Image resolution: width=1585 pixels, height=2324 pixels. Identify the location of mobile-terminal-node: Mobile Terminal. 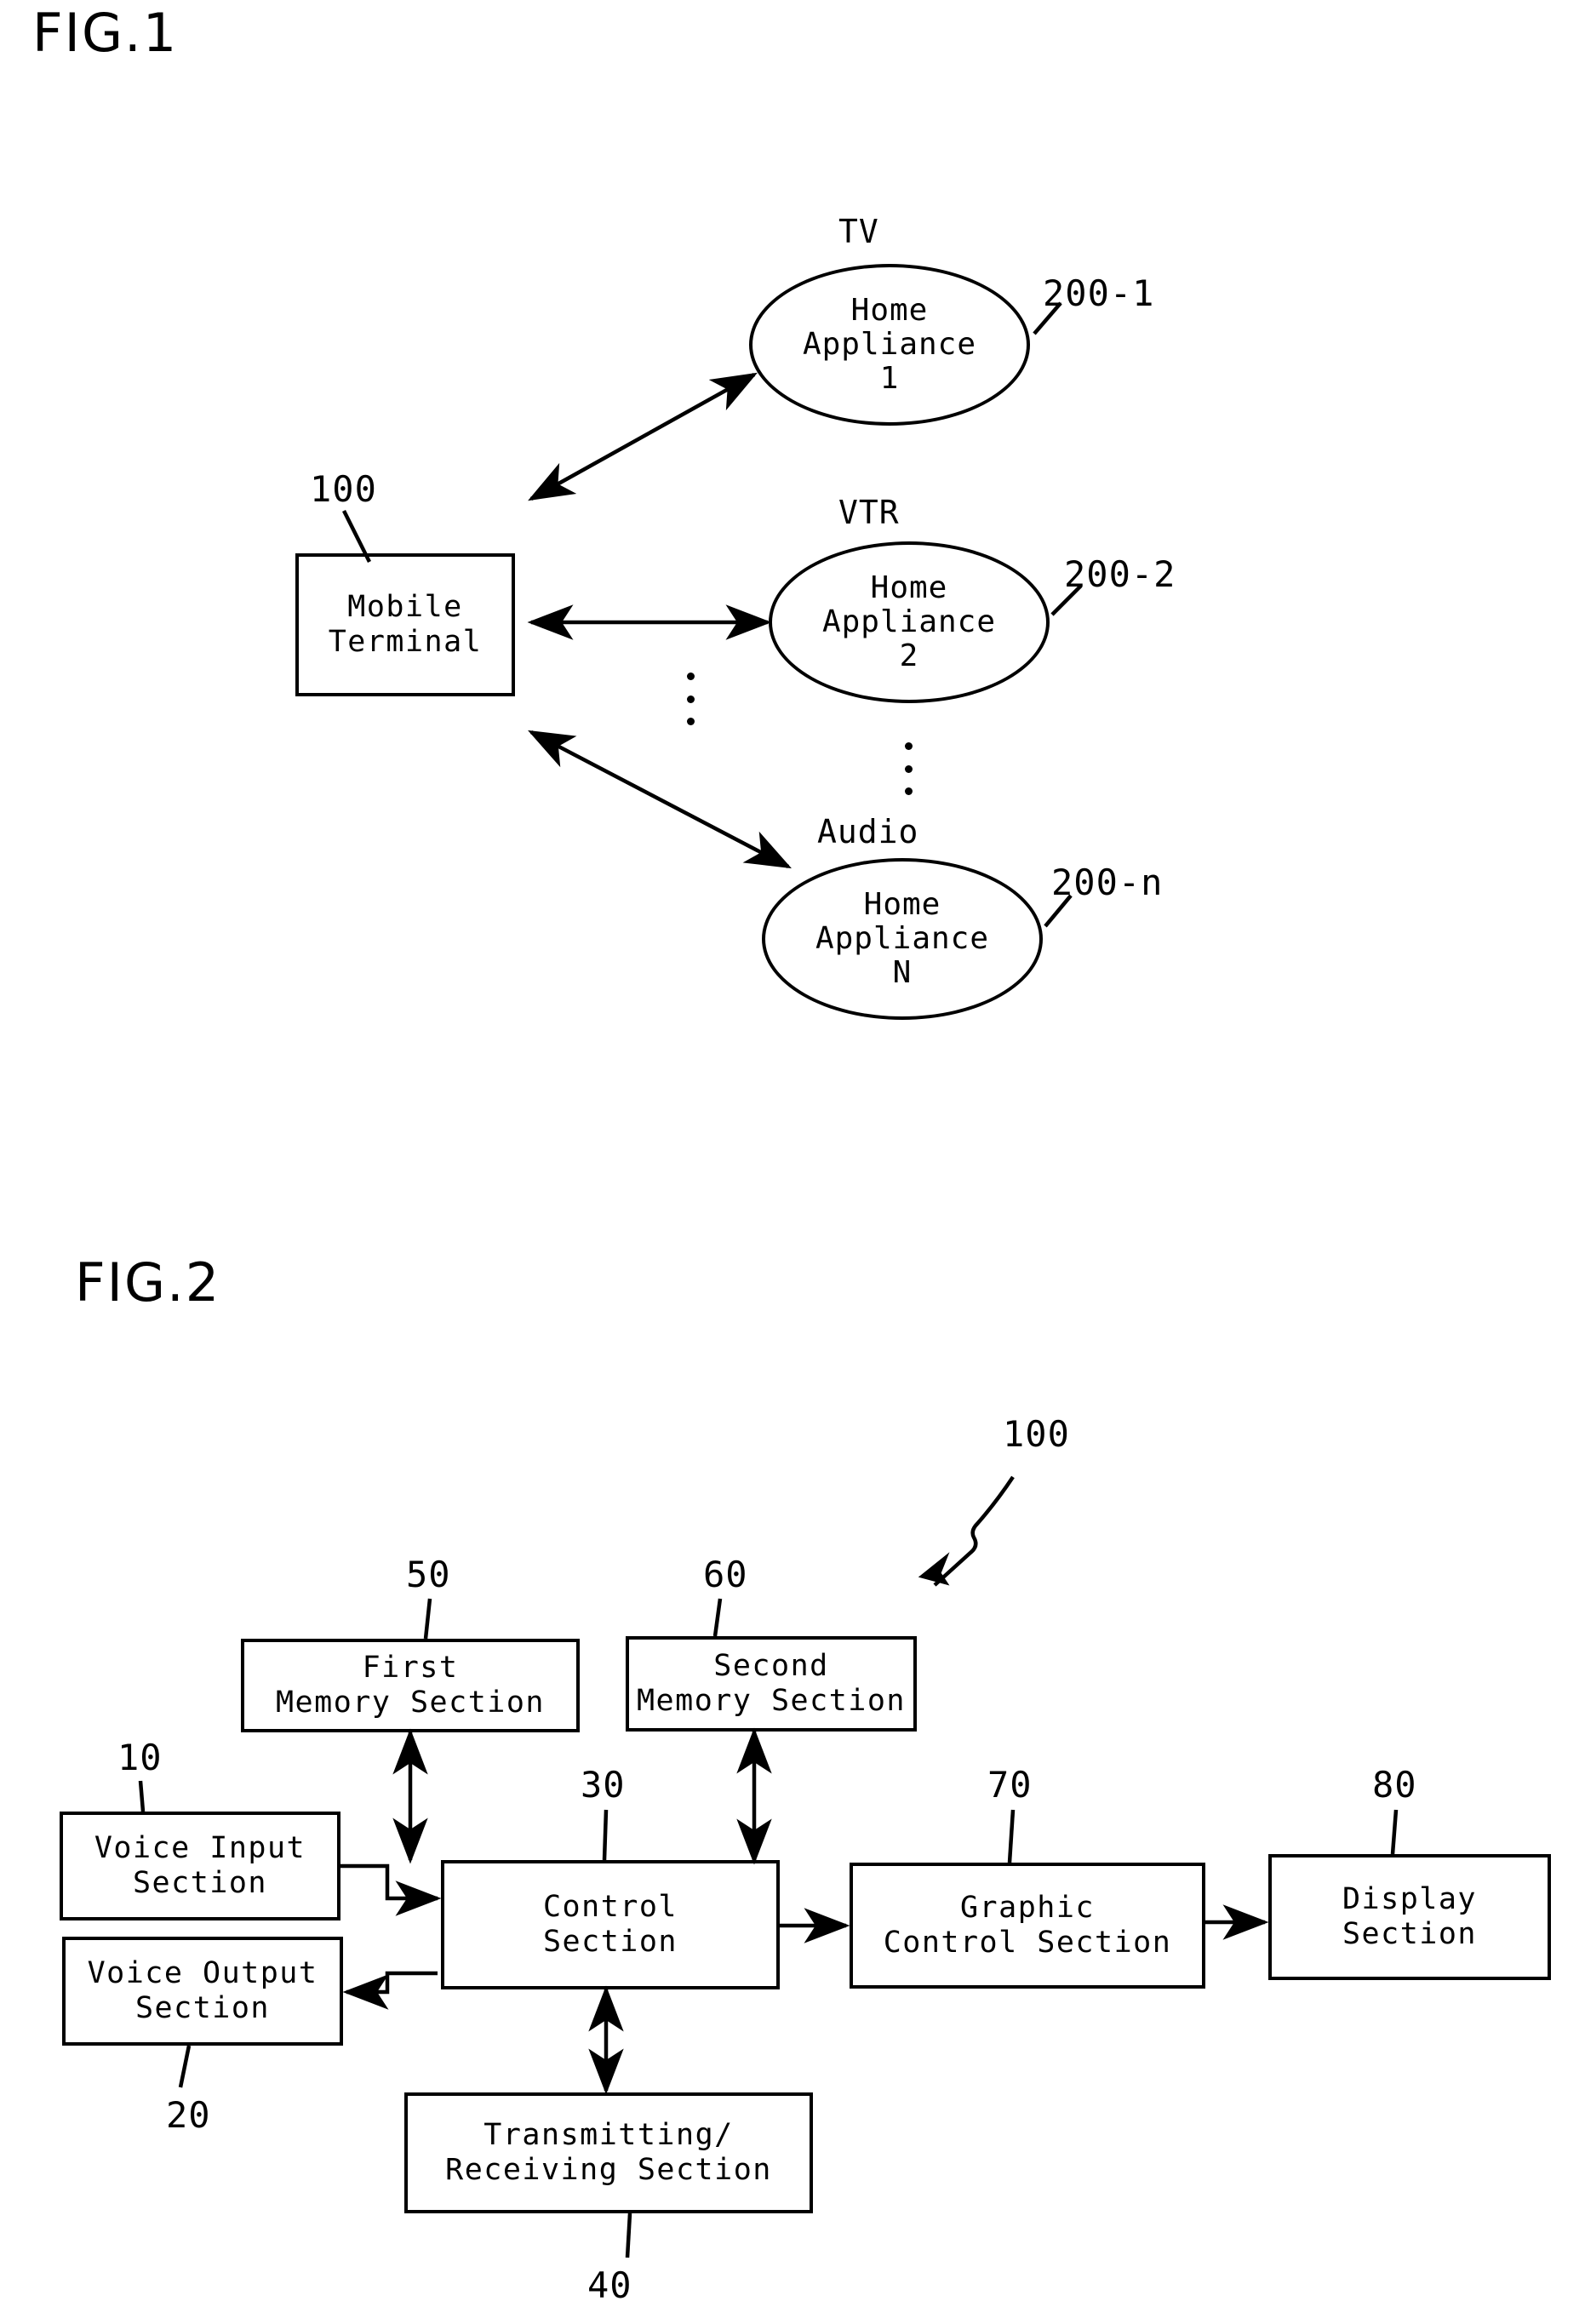
(405, 624).